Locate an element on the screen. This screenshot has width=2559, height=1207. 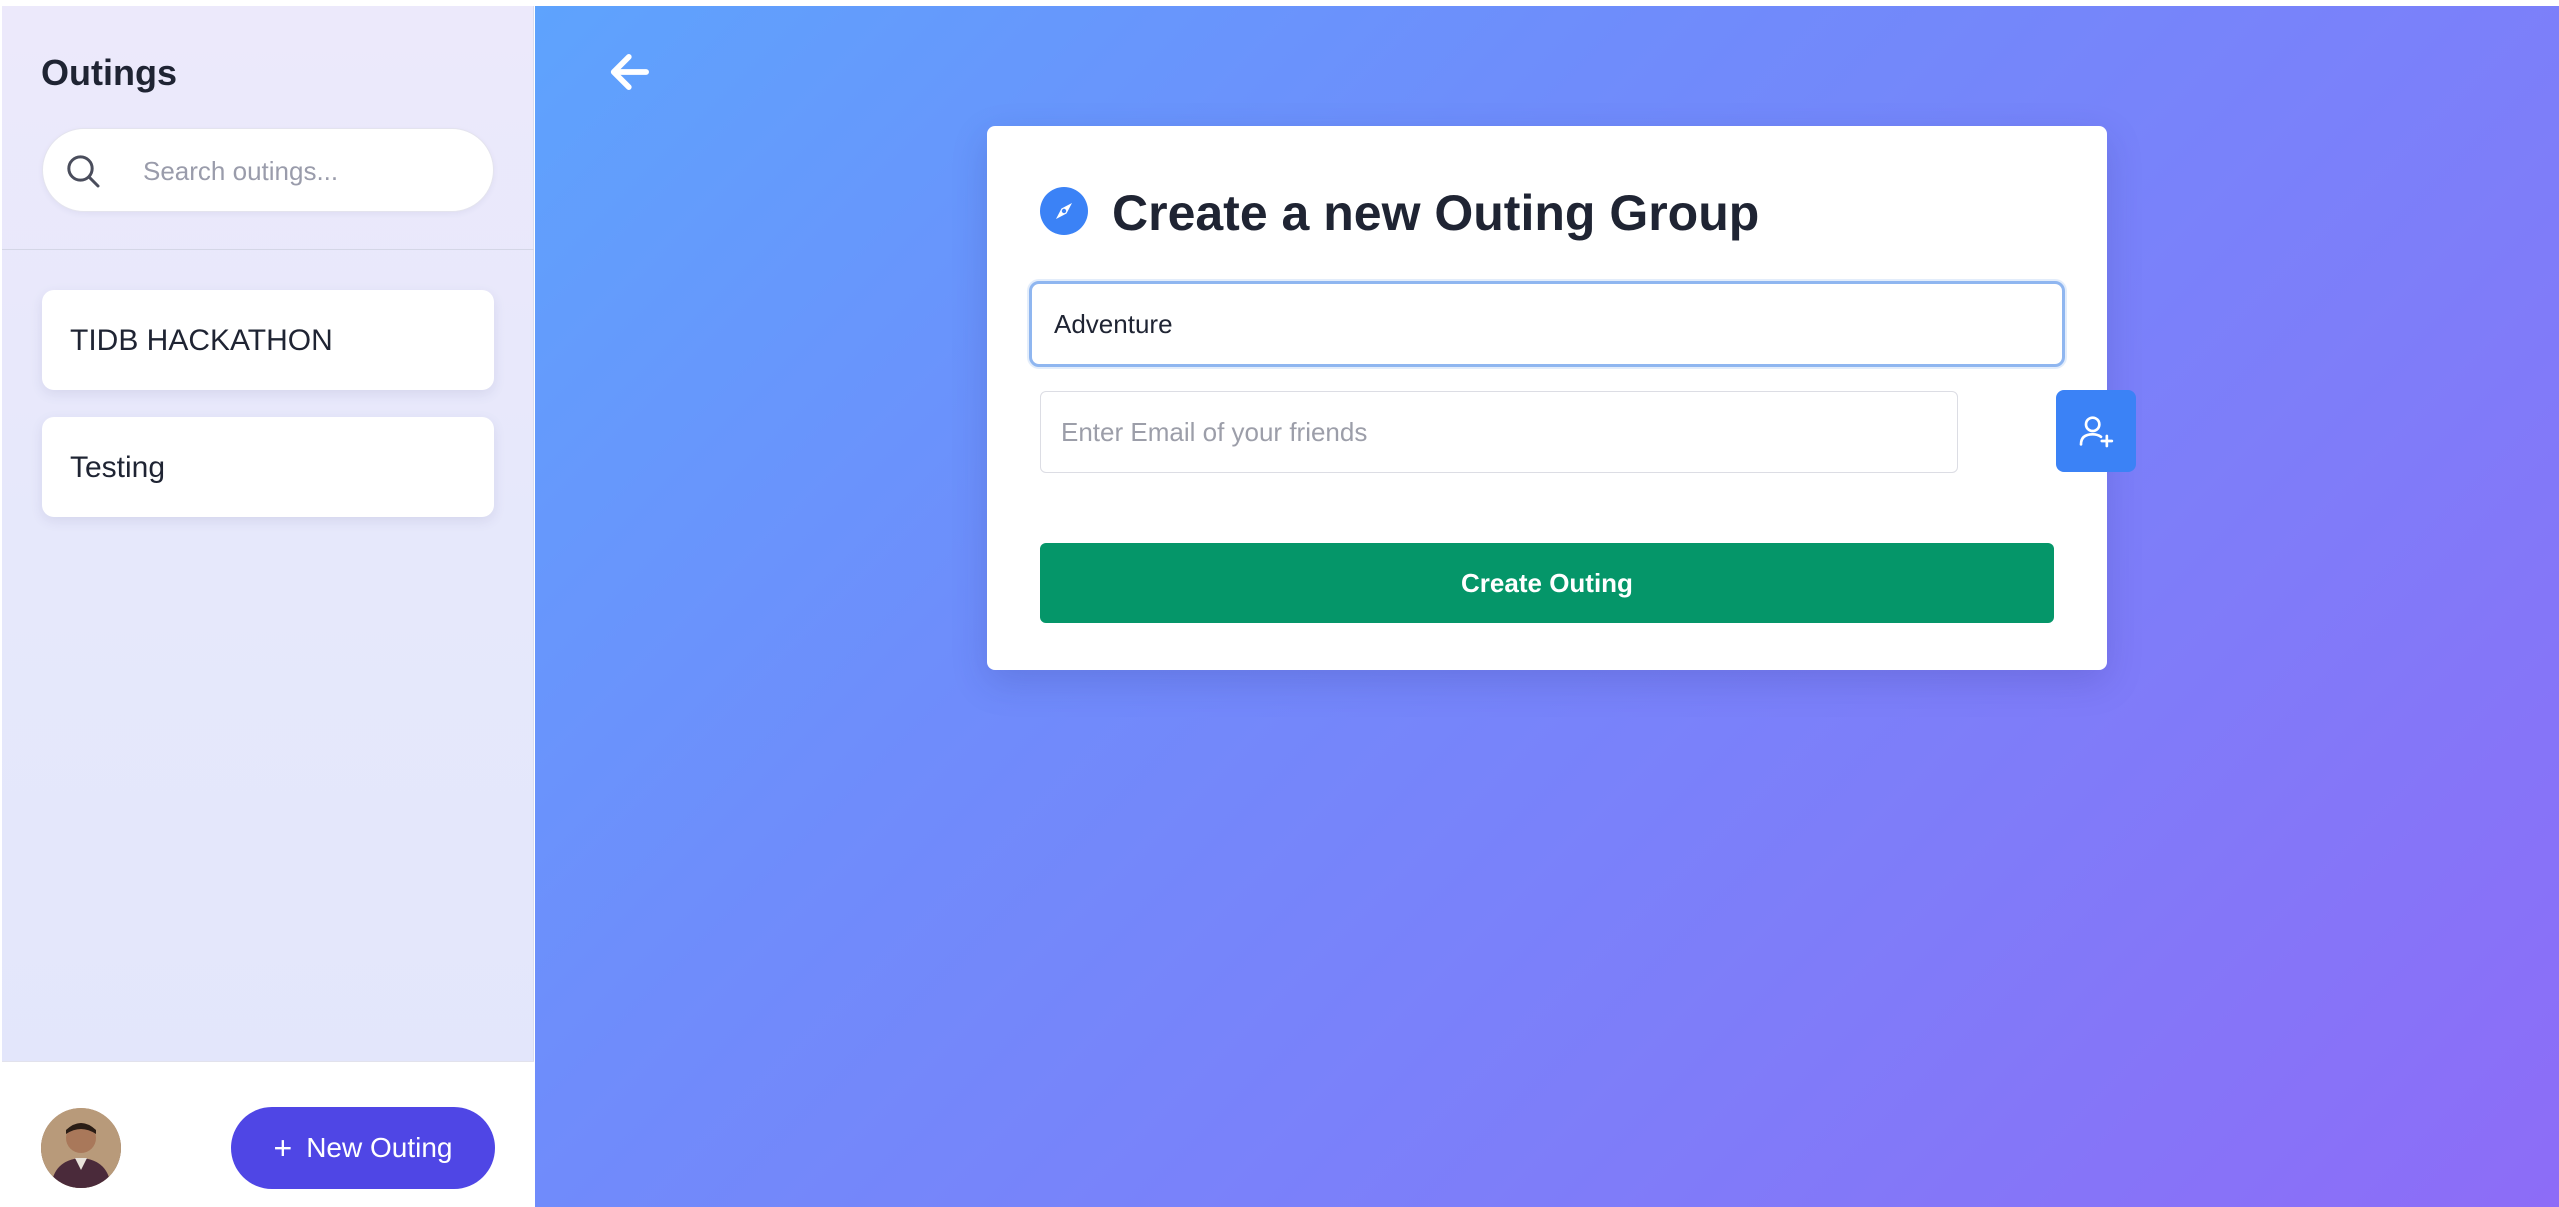
avatar-image is located at coordinates (81, 1148).